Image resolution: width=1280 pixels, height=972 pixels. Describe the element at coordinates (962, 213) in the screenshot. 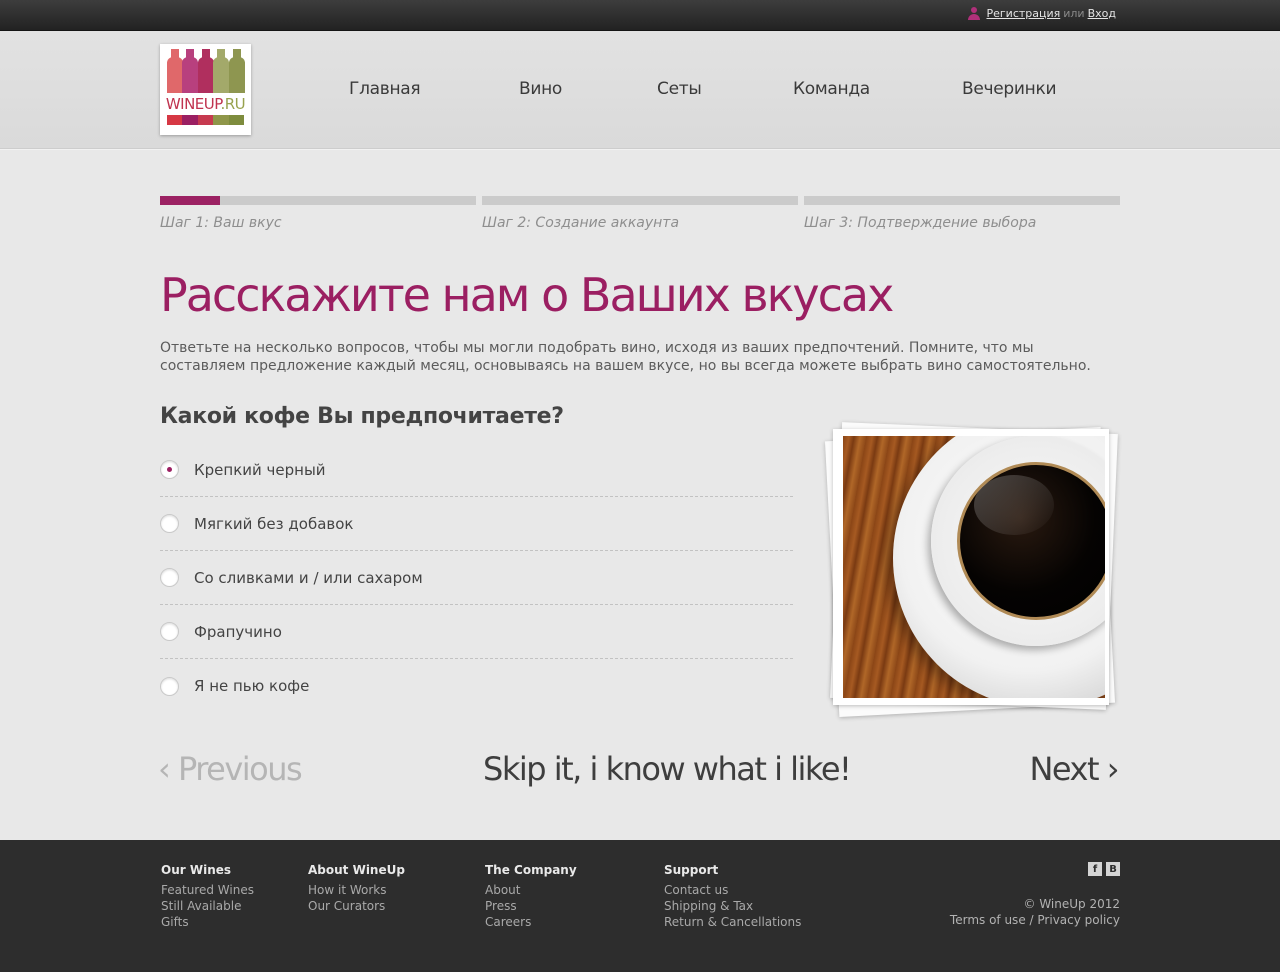

I see `step-3: Шаг 3: Подтверждение выбора` at that location.